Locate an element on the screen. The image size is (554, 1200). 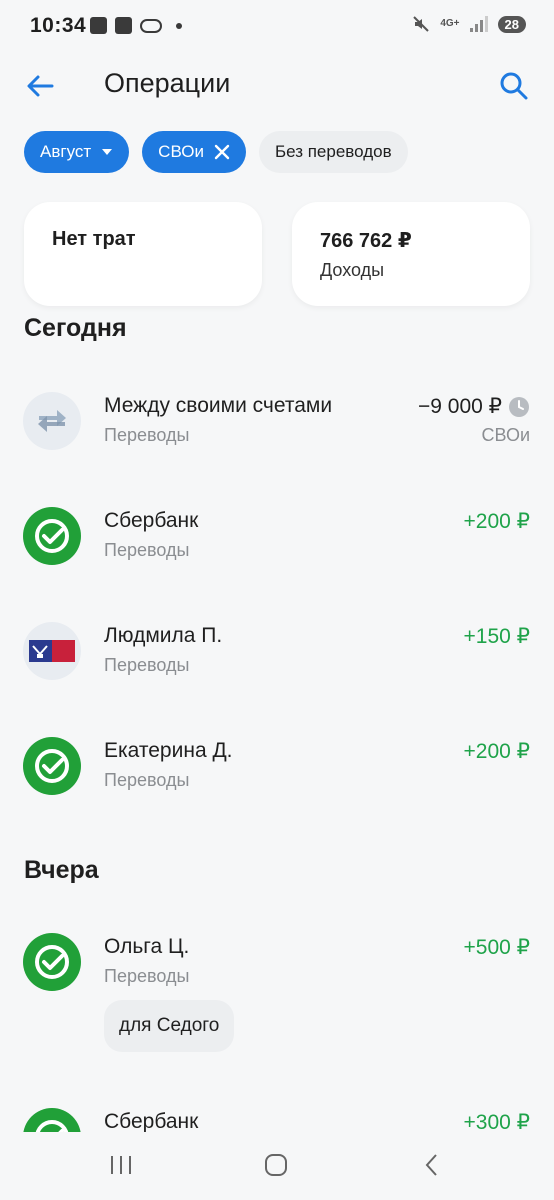
page-title: Операции is located at coordinates (167, 83).